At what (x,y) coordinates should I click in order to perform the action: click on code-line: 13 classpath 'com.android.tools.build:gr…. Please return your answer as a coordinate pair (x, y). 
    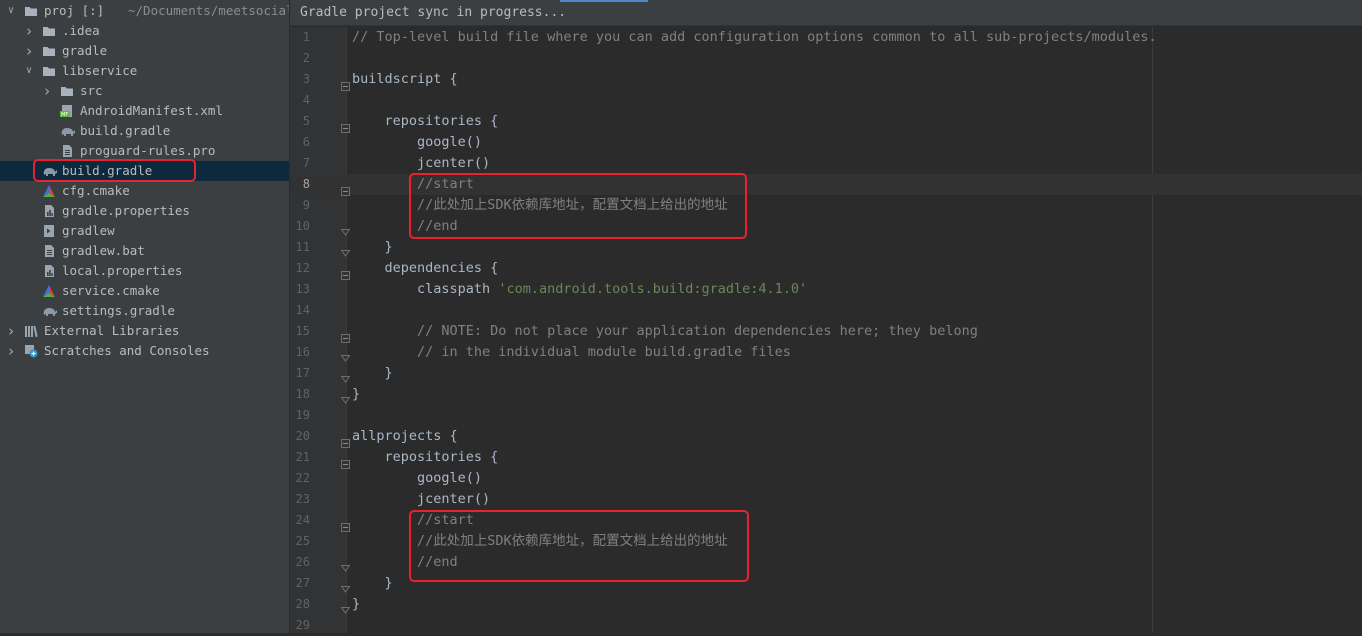
    Looking at the image, I should click on (826, 289).